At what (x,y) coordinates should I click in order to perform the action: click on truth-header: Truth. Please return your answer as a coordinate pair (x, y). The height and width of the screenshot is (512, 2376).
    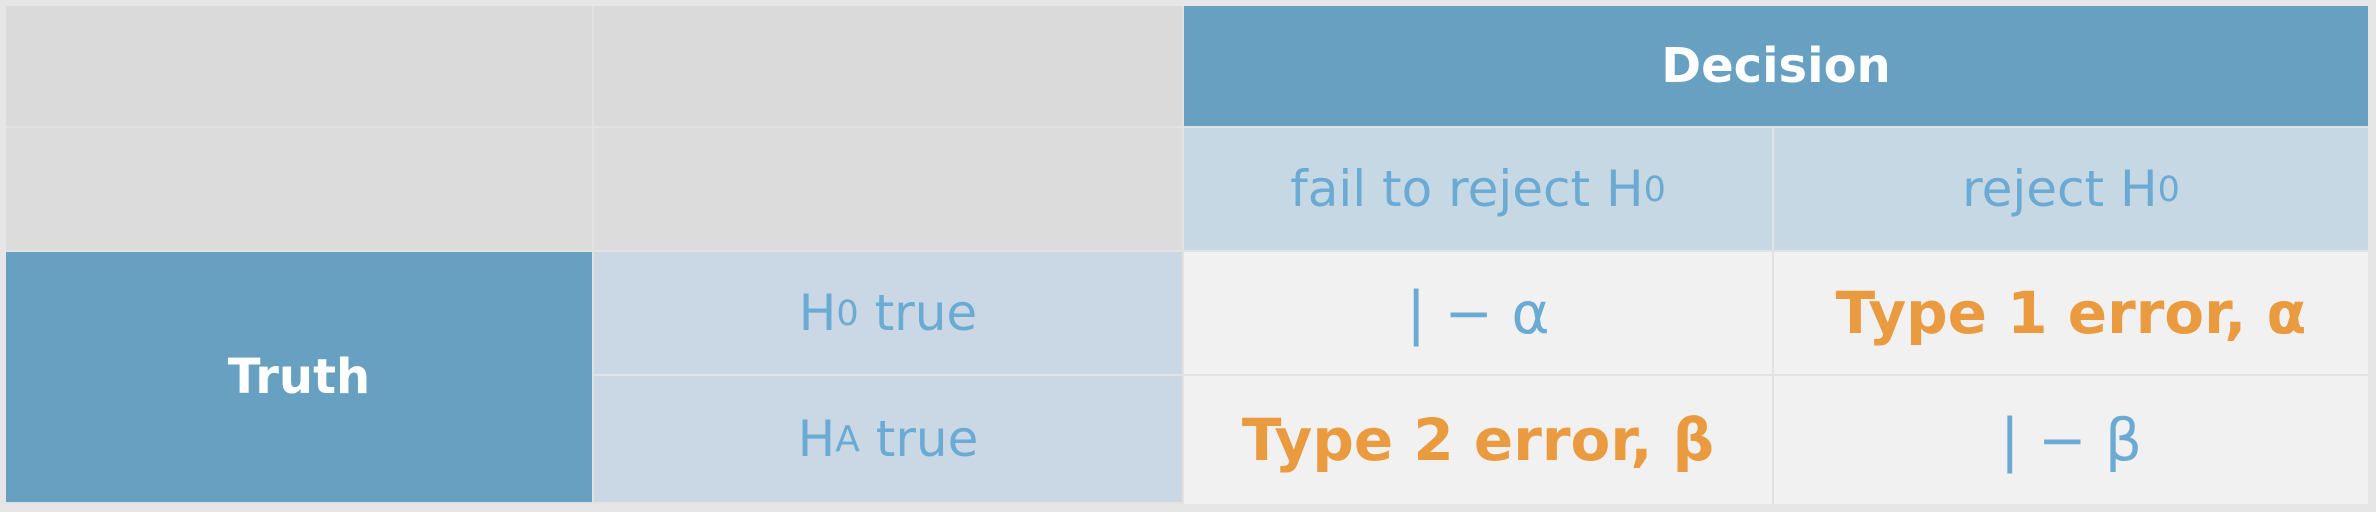
    Looking at the image, I should click on (300, 378).